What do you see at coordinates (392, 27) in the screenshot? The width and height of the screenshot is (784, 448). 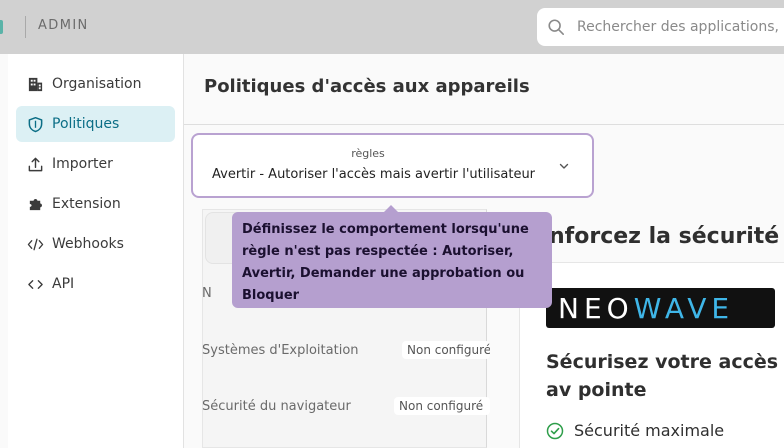 I see `top-bar: ADMIN` at bounding box center [392, 27].